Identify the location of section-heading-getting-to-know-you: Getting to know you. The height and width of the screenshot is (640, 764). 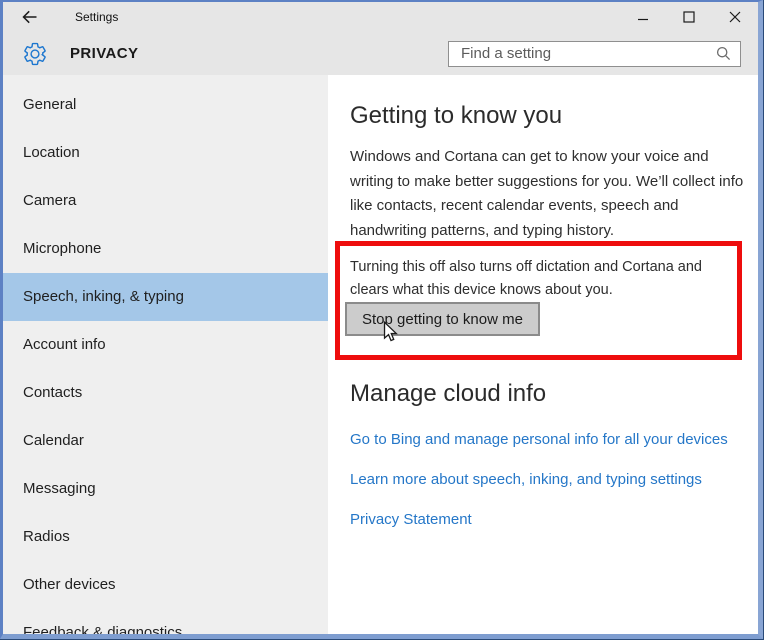
(456, 115).